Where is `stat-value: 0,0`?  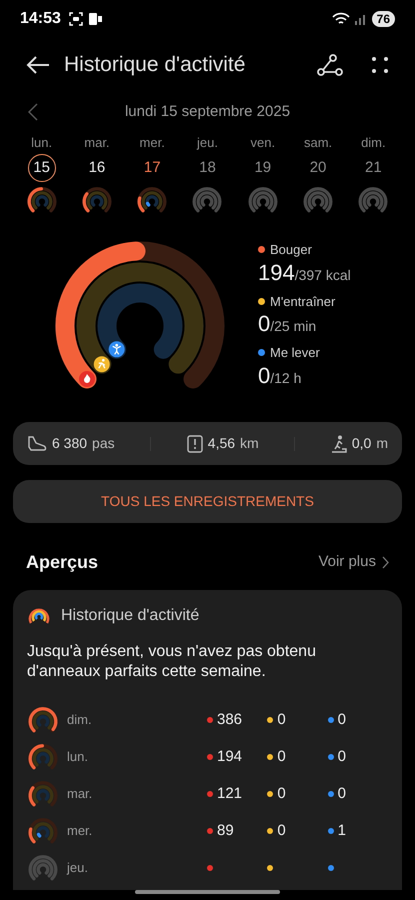 stat-value: 0,0 is located at coordinates (362, 443).